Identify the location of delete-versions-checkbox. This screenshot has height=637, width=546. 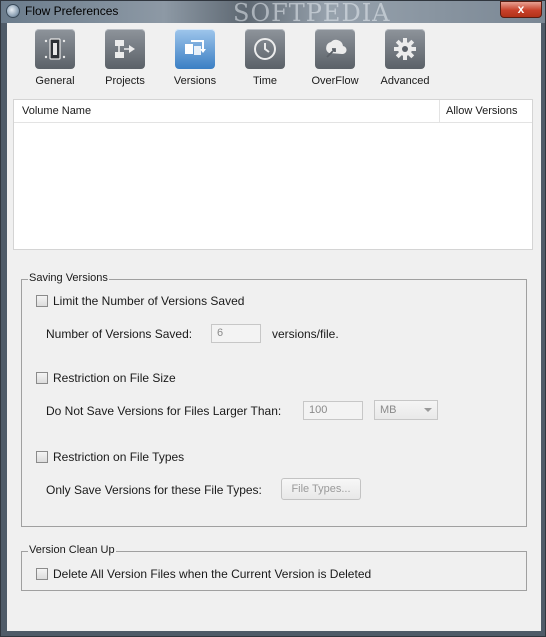
(42, 574).